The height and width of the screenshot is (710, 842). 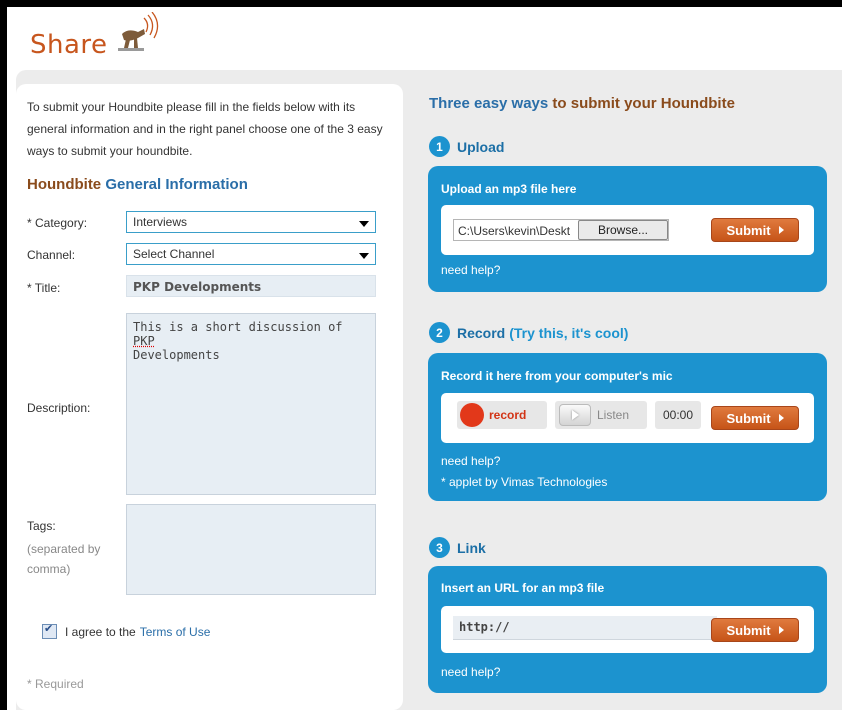 I want to click on record-button: record, so click(x=502, y=415).